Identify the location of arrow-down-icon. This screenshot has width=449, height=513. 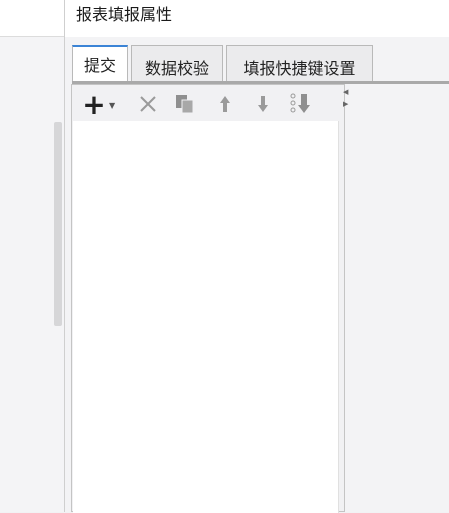
(263, 104).